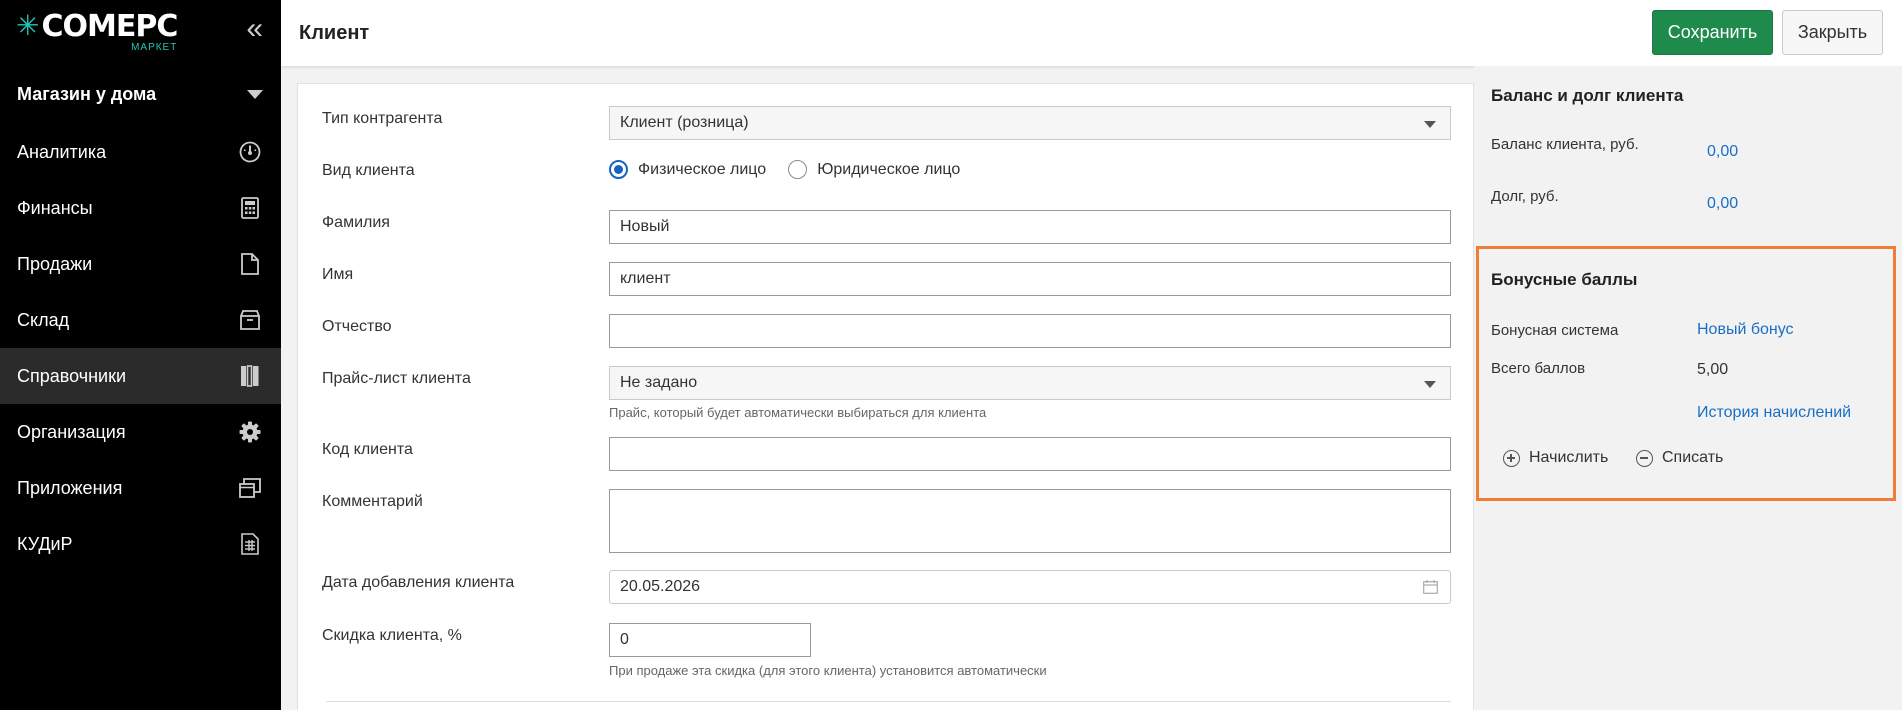  What do you see at coordinates (140, 264) in the screenshot?
I see `sidebar-item-sales: Продажи` at bounding box center [140, 264].